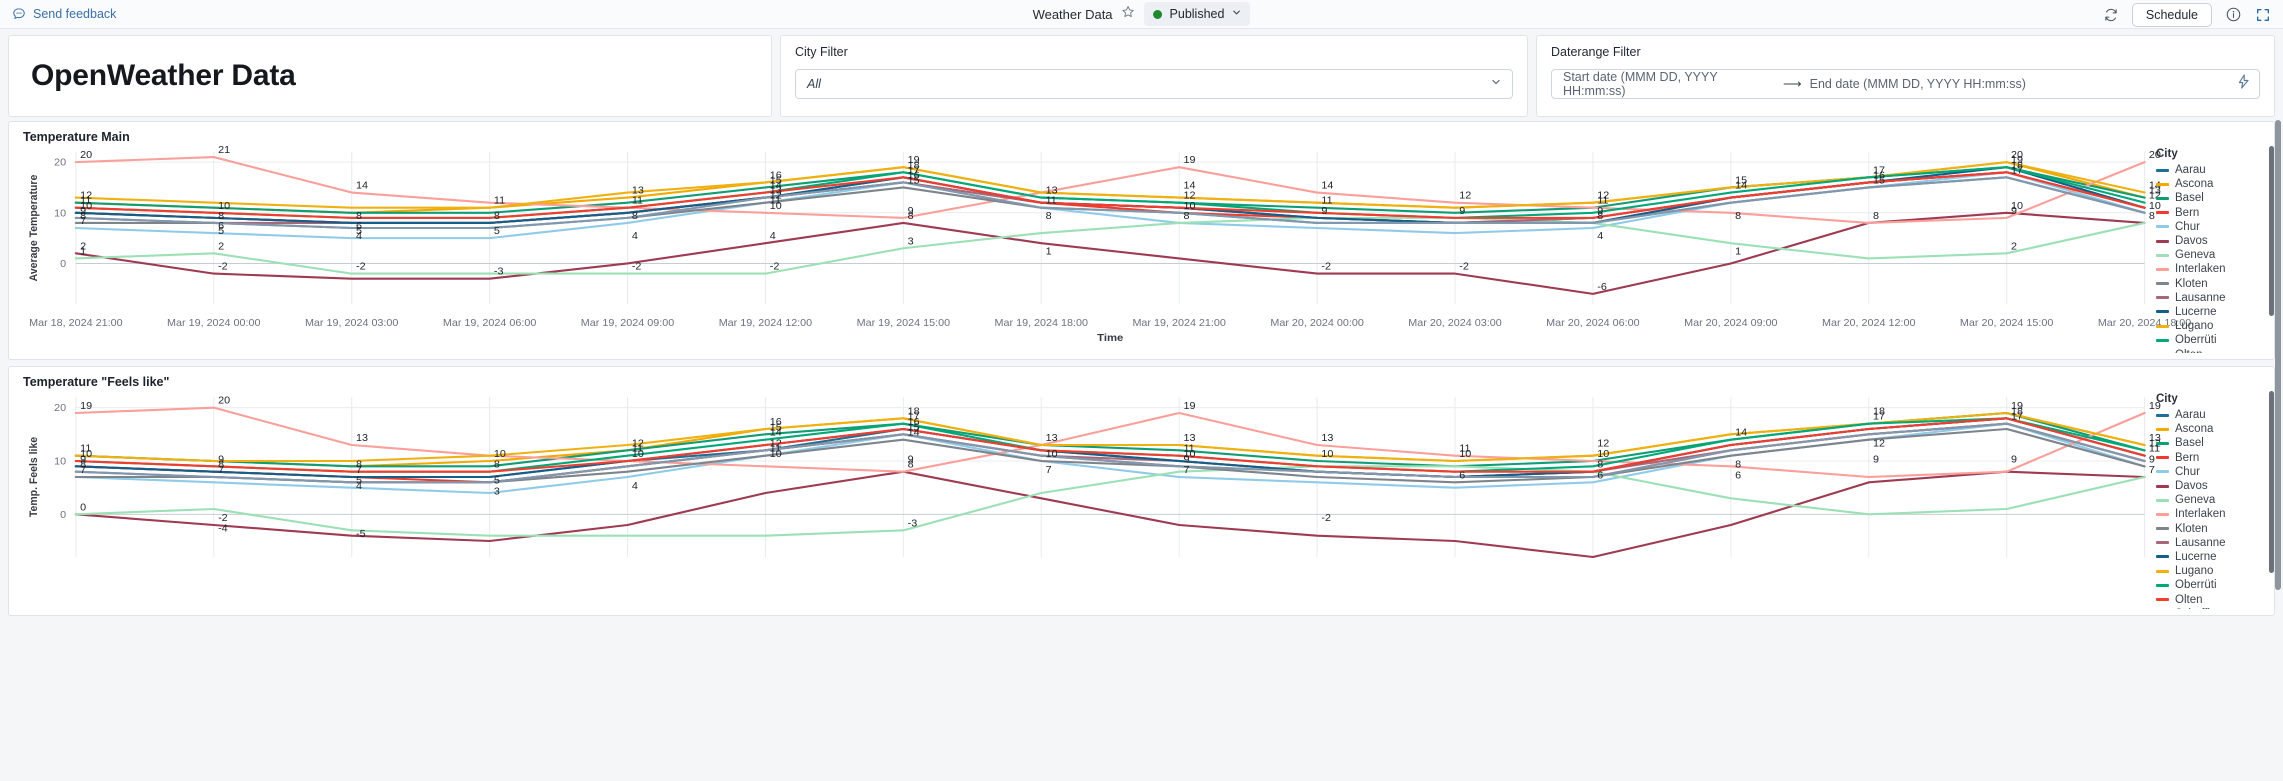  Describe the element at coordinates (75, 14) in the screenshot. I see `send-feedback-label: Send feedback` at that location.